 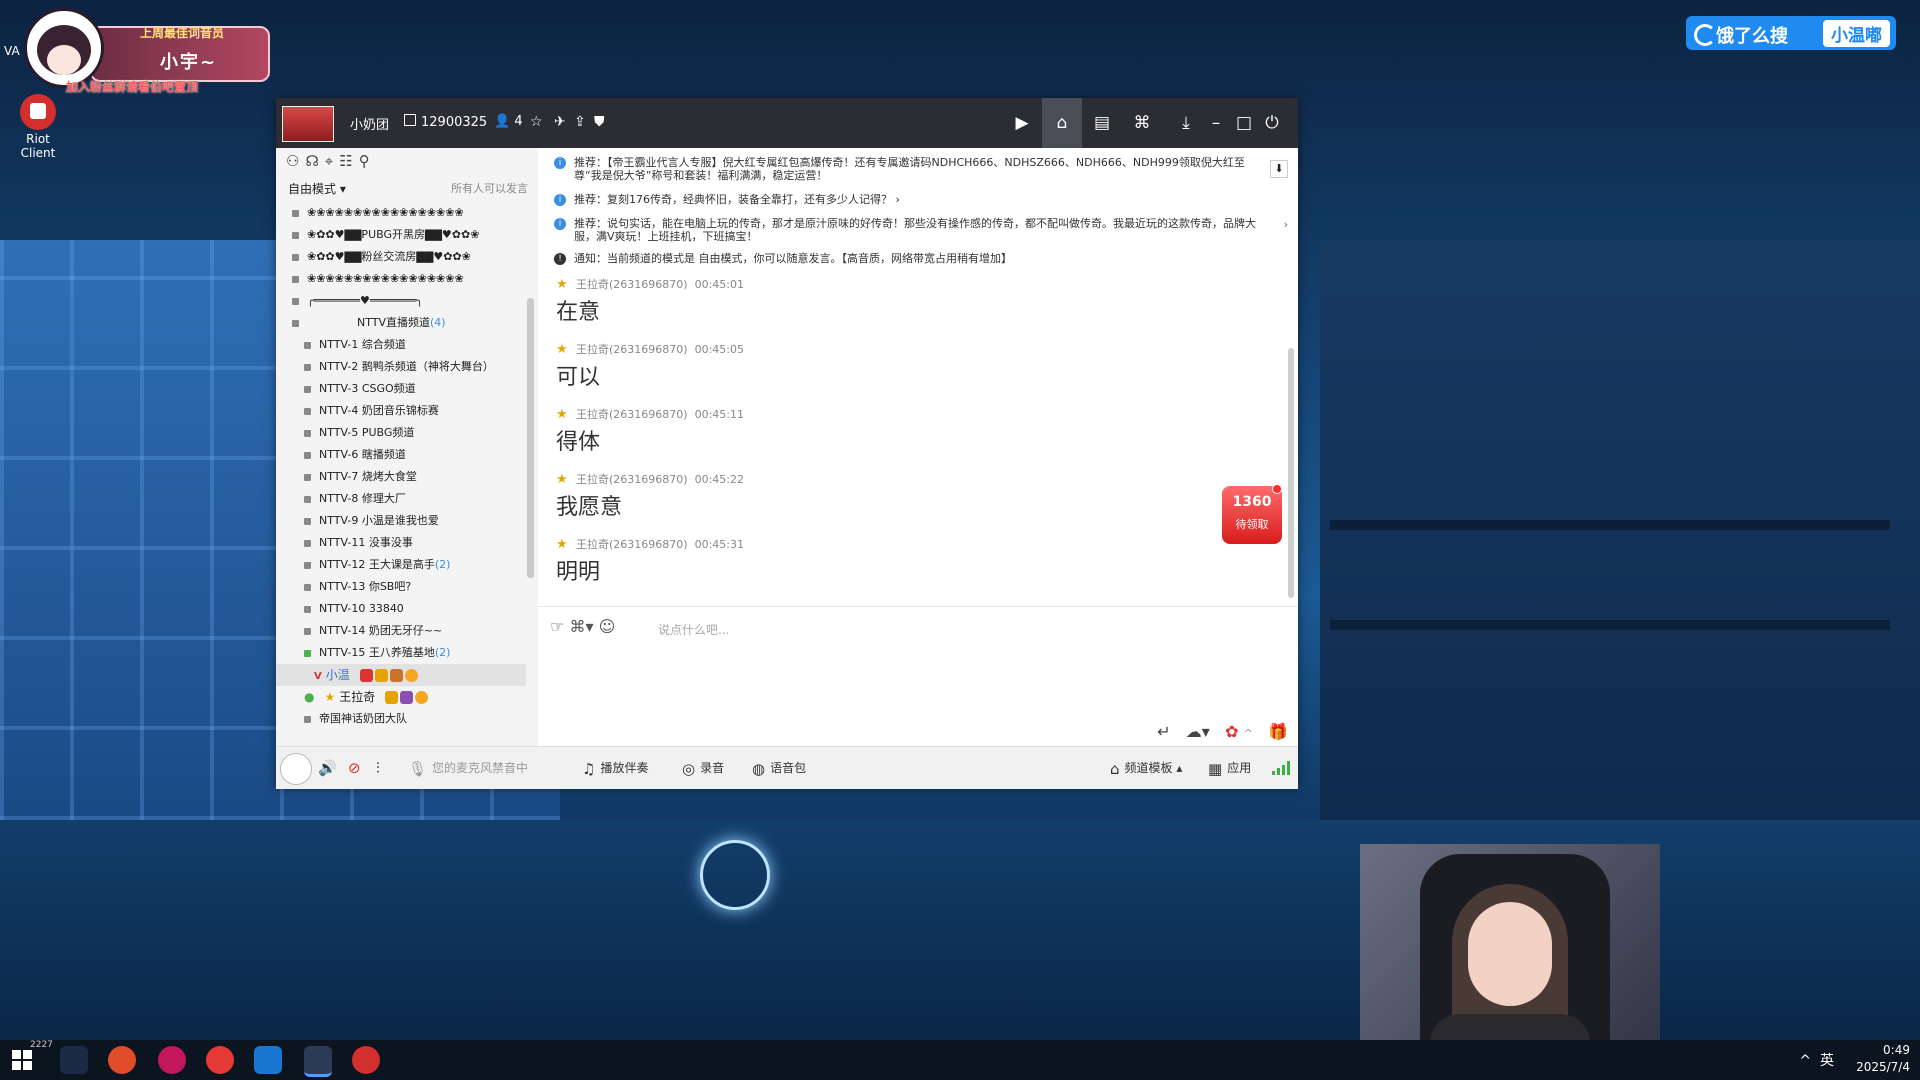 I want to click on game-launcher-icon, so click(x=172, y=1060).